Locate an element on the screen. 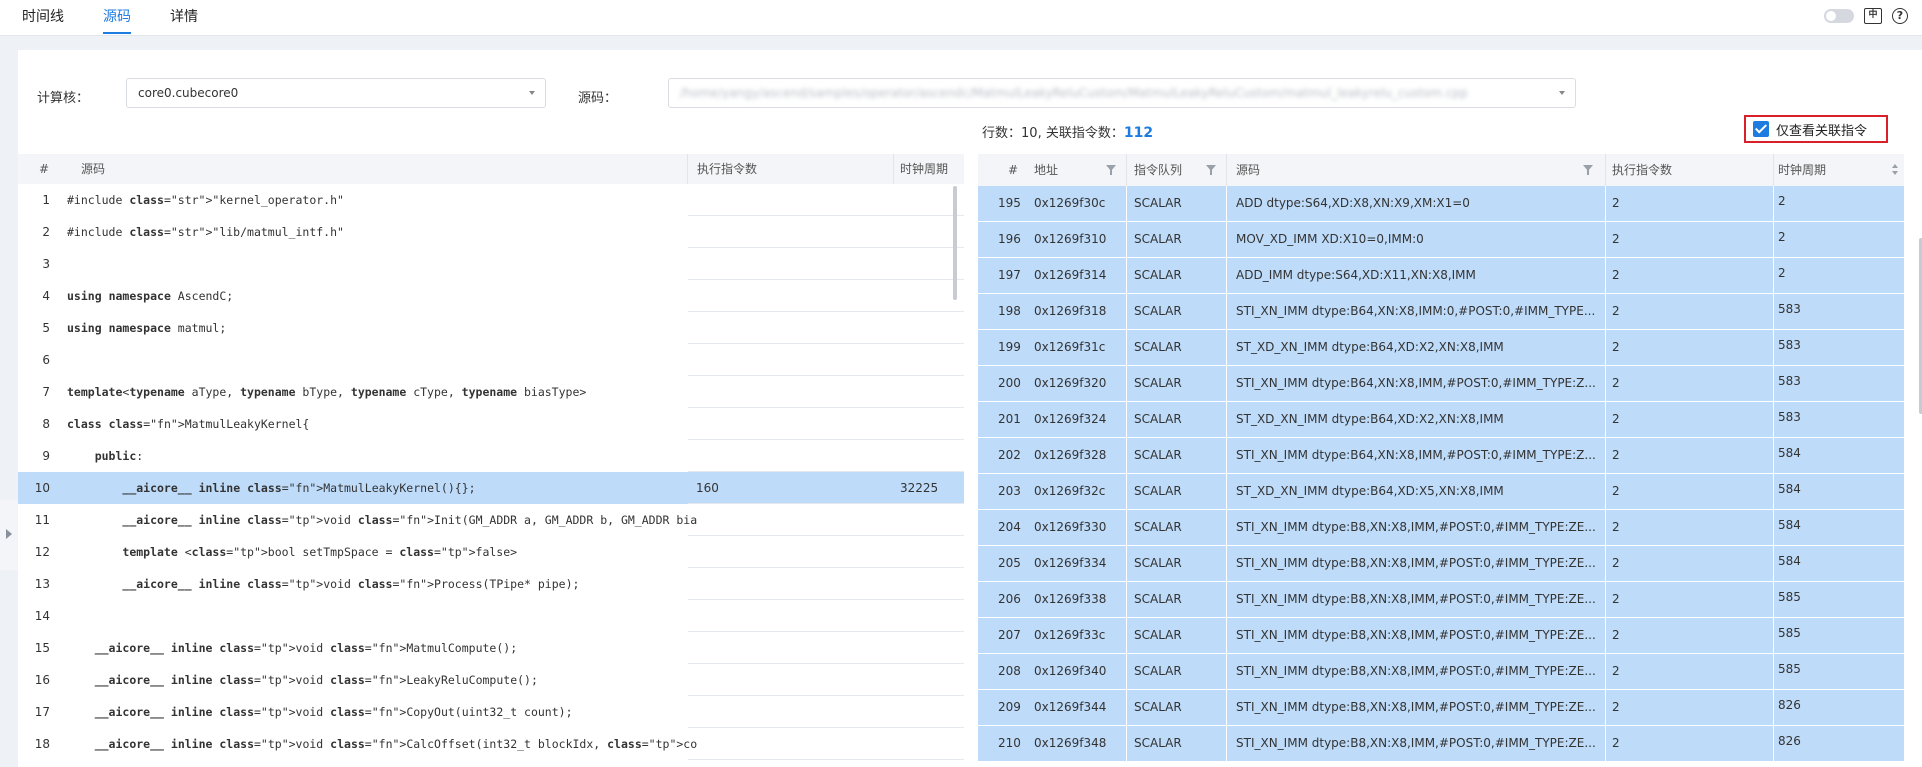  expand-arrow-icon is located at coordinates (9, 534).